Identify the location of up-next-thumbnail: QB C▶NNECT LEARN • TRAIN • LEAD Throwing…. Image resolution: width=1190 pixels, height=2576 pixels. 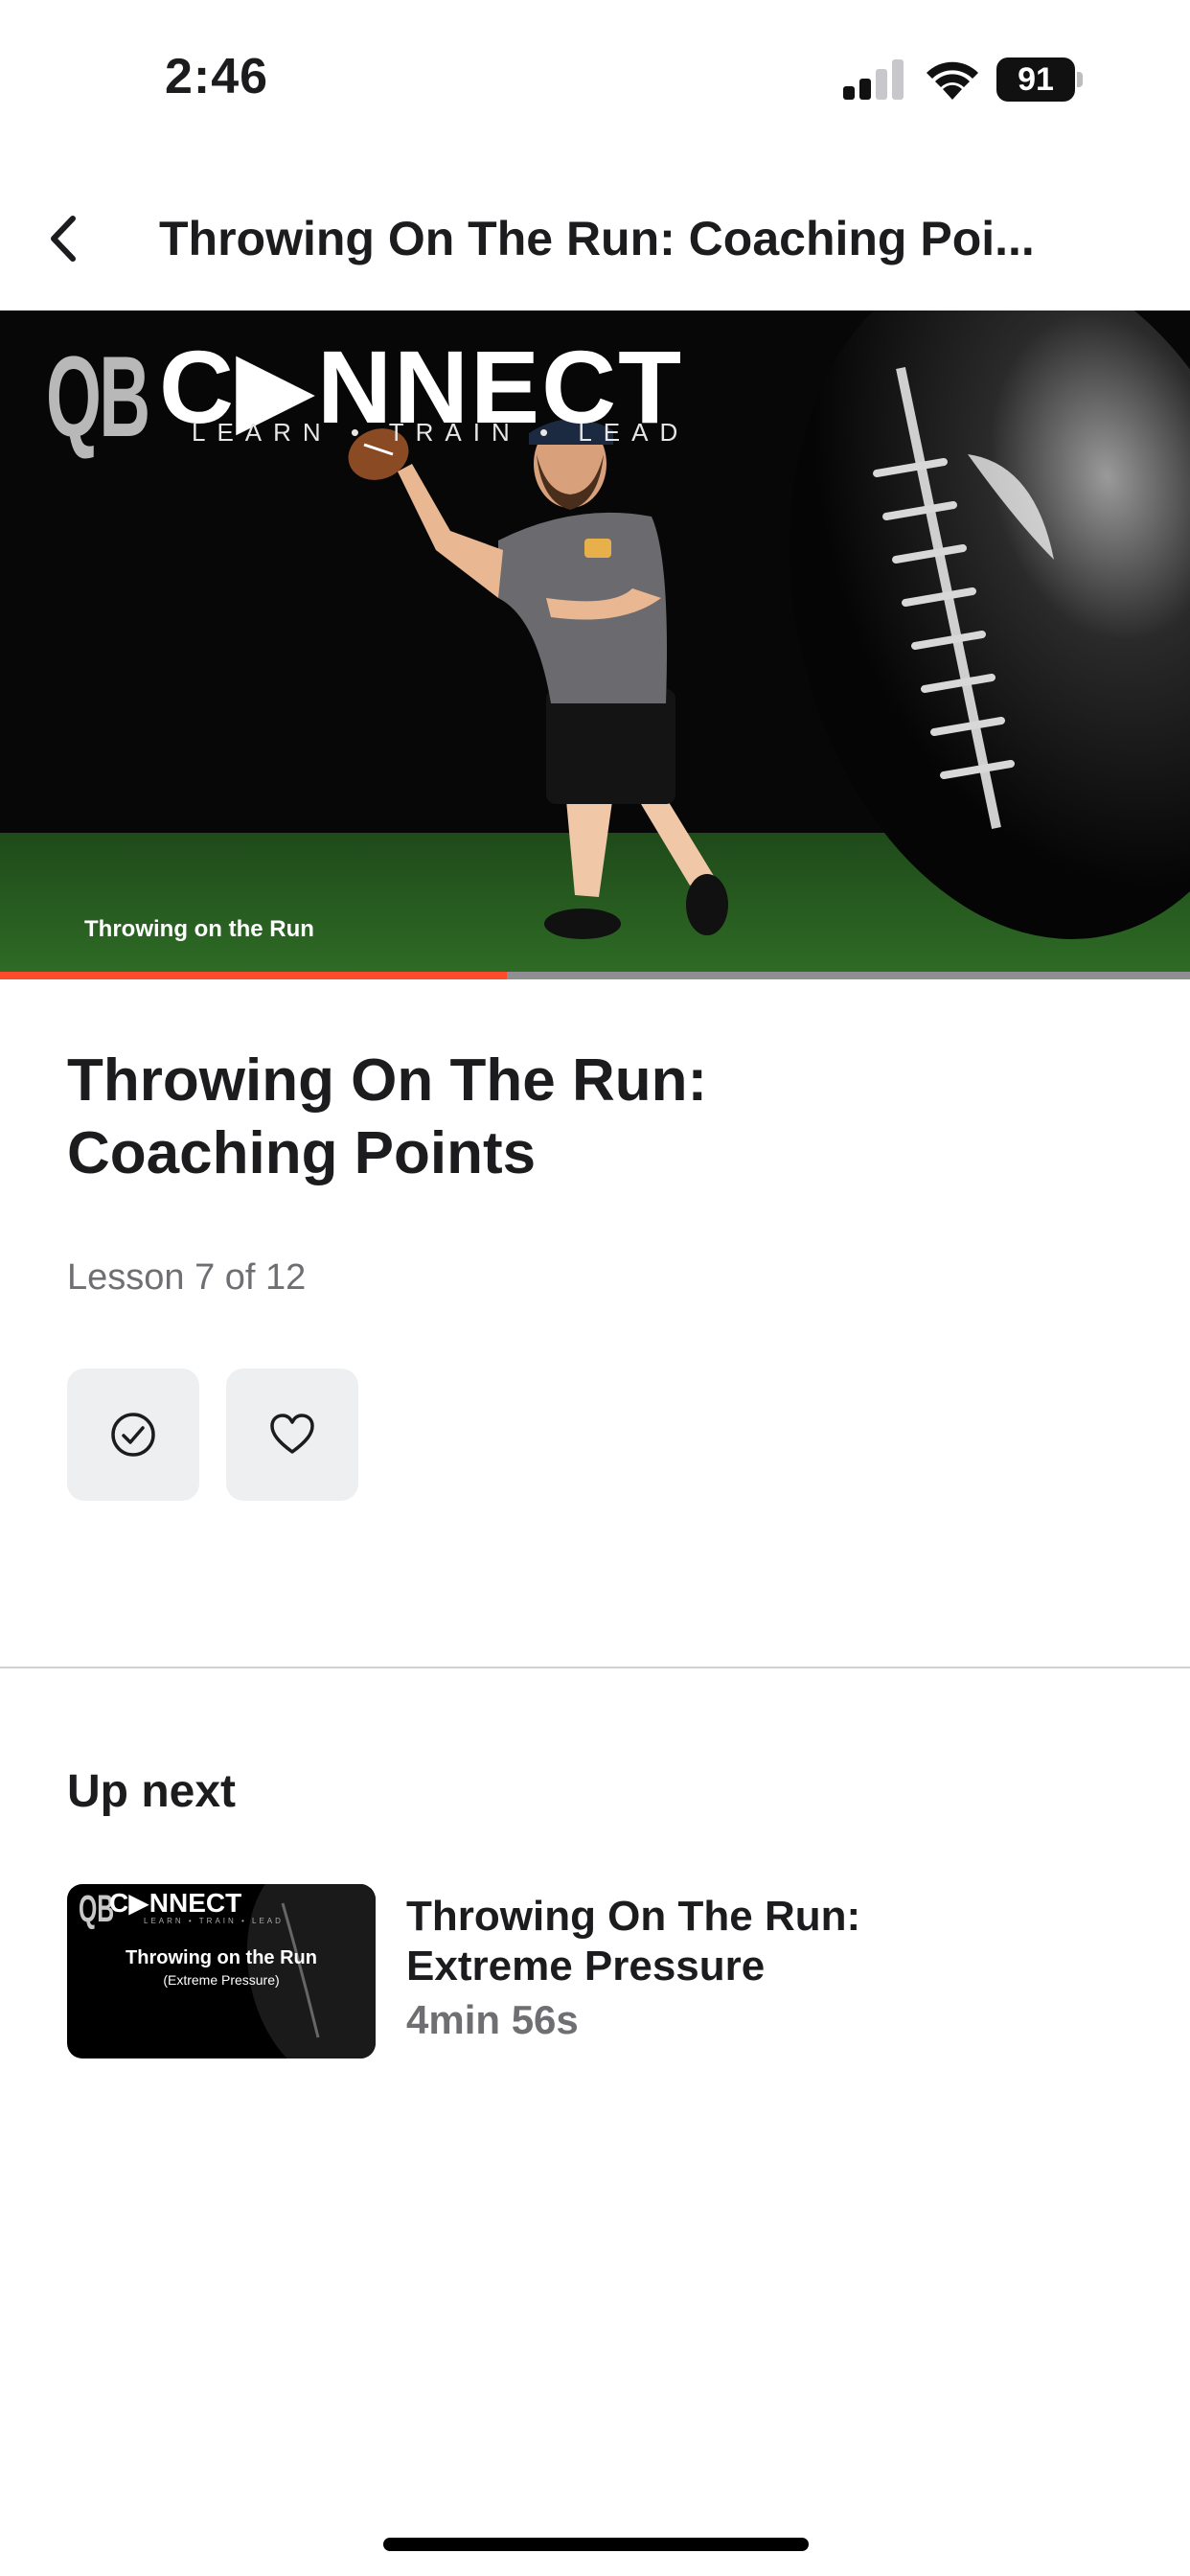
(222, 1971).